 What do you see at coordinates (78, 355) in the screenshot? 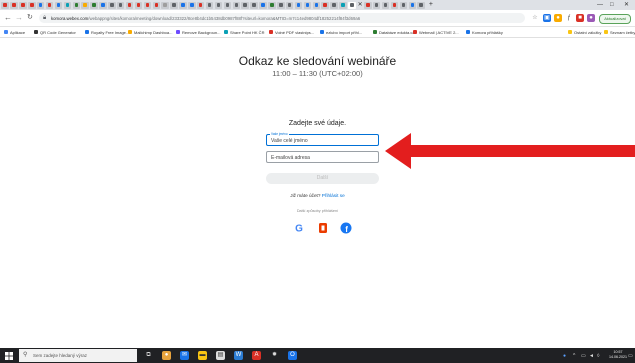
I see `taskbar-search: ⚲ Sem zadejte hledaný výraz` at bounding box center [78, 355].